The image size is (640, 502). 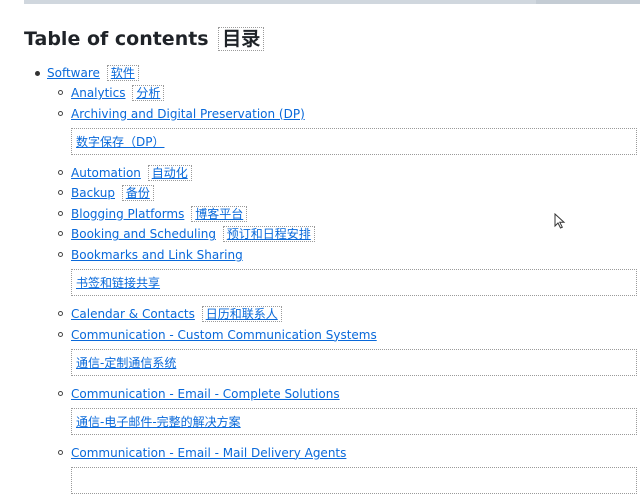 What do you see at coordinates (106, 173) in the screenshot?
I see `toc-subitem-link: Automation` at bounding box center [106, 173].